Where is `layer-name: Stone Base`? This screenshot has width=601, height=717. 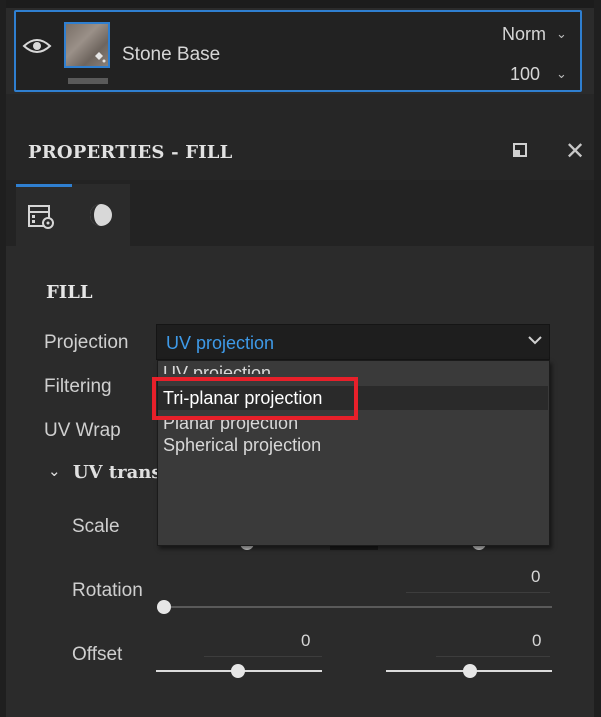 layer-name: Stone Base is located at coordinates (171, 54).